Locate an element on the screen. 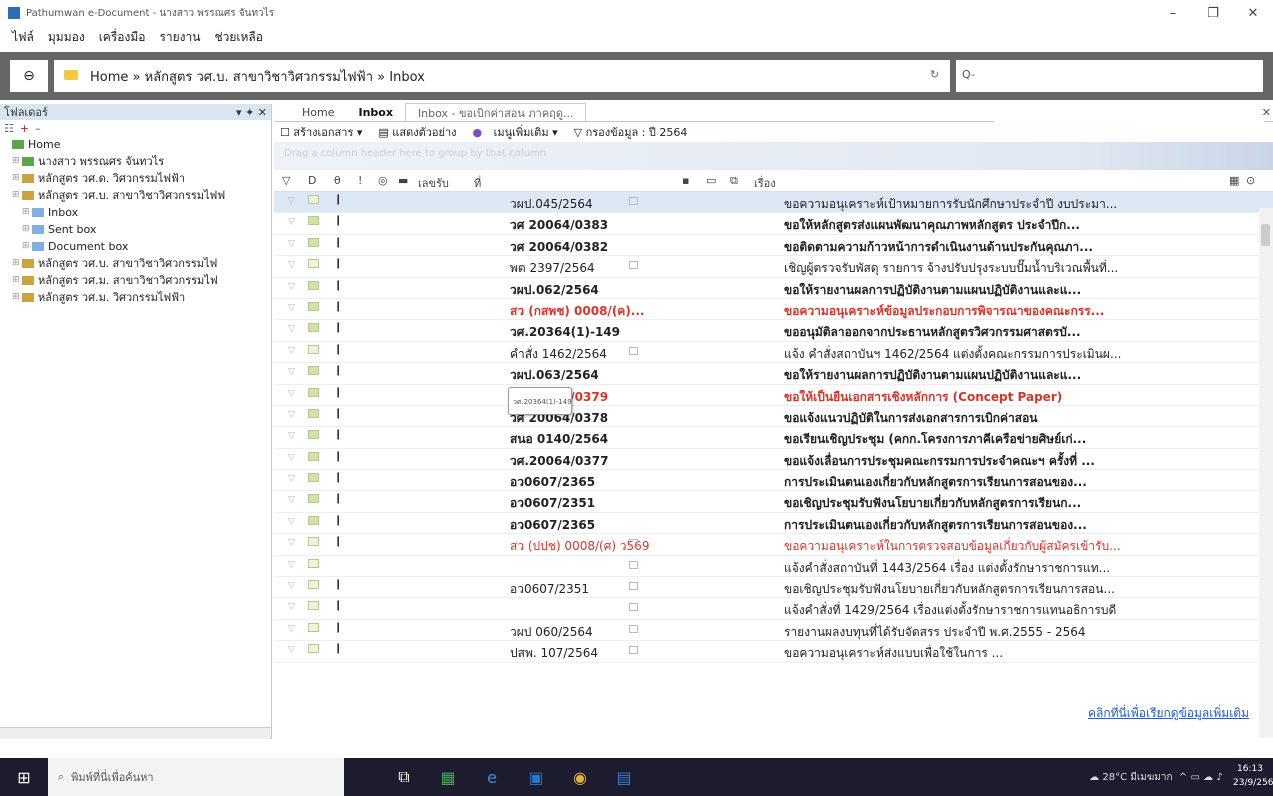  folder-tree-item: ⊞ หลักสูตร วศ.ด. วิศวกรรมไฟฟ้า is located at coordinates (136, 178).